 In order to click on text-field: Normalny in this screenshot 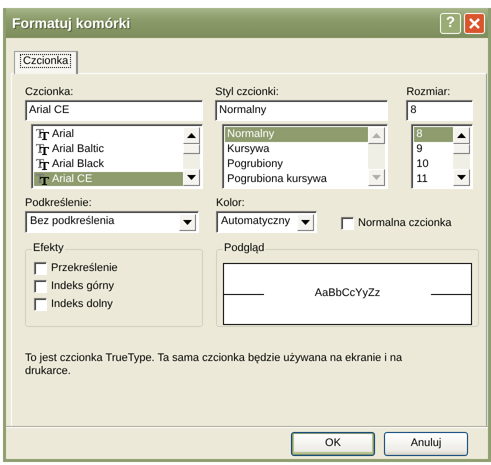, I will do `click(301, 110)`.